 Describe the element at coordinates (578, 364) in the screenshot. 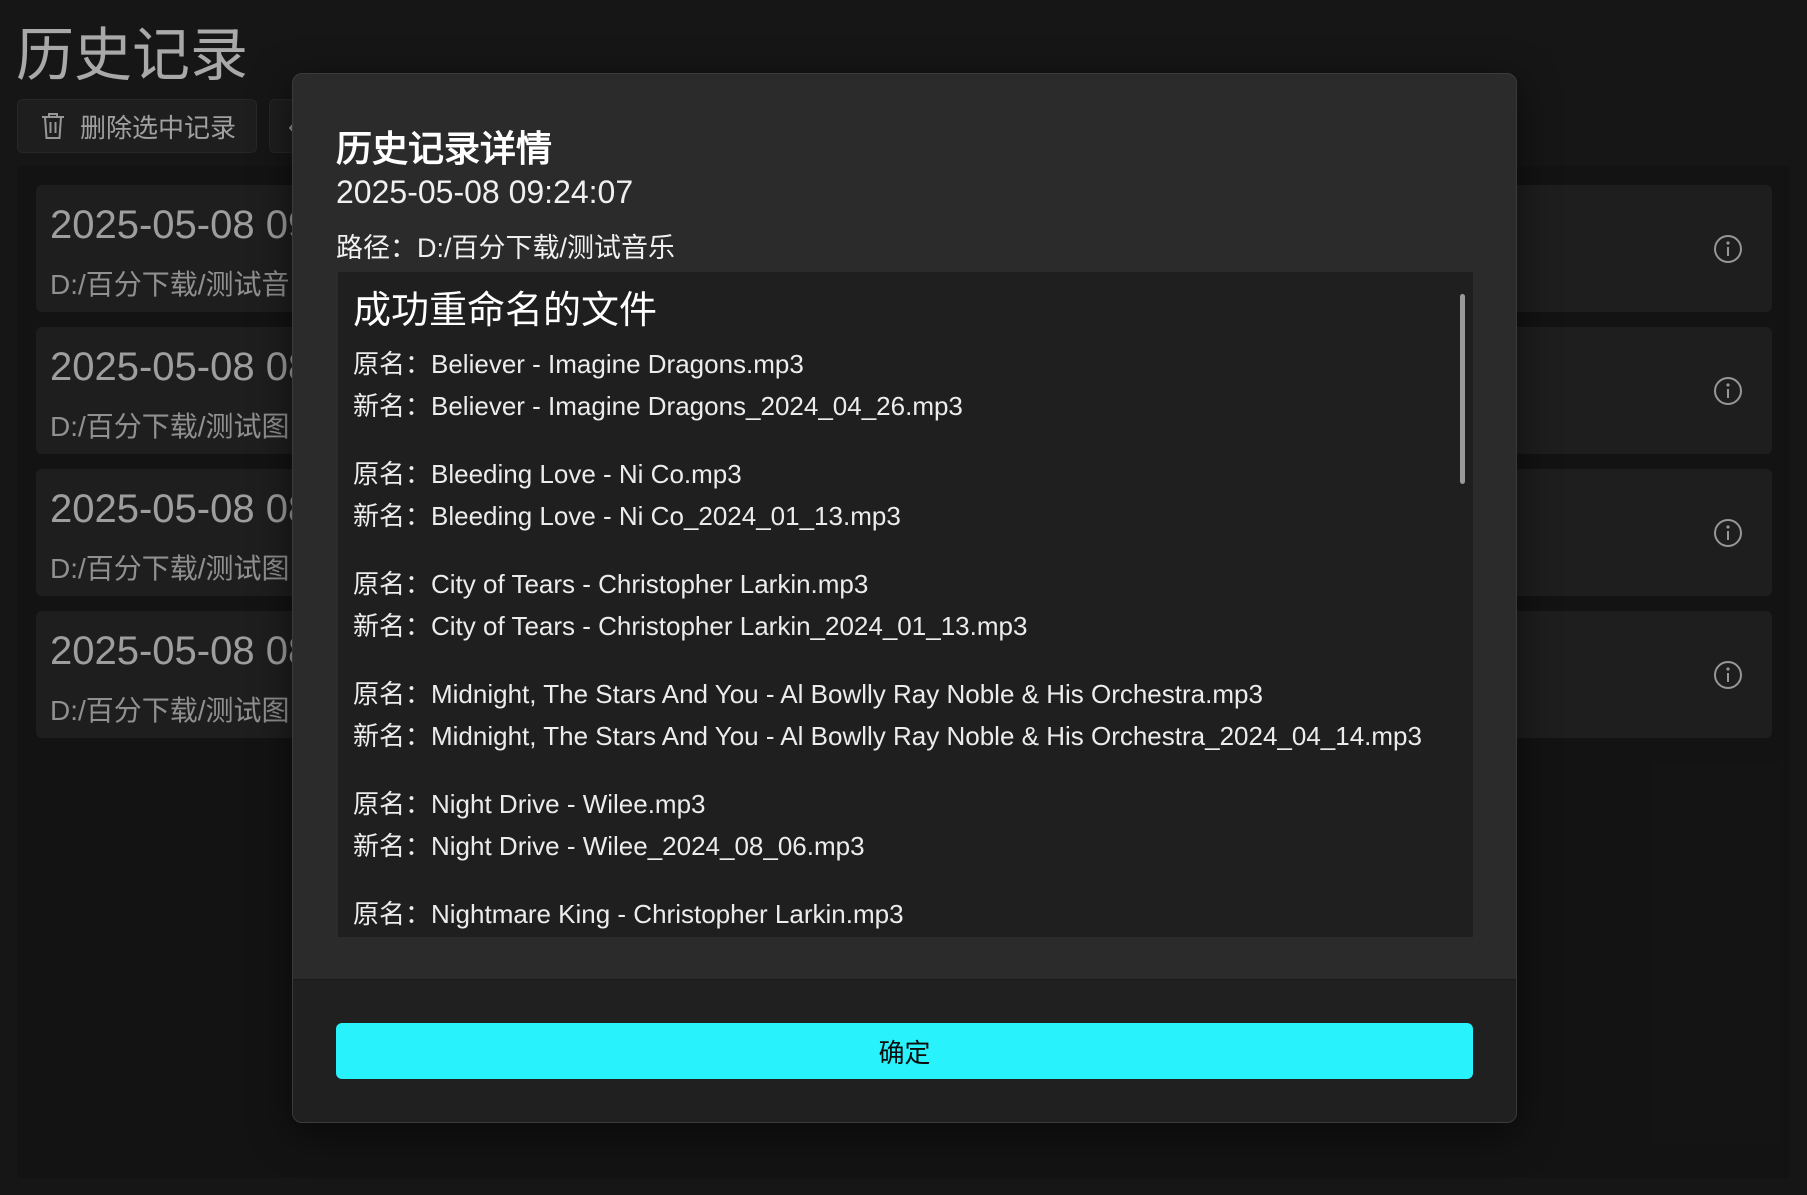

I see `original-name: 原名：Believer - Imagine Dragons.mp3` at that location.